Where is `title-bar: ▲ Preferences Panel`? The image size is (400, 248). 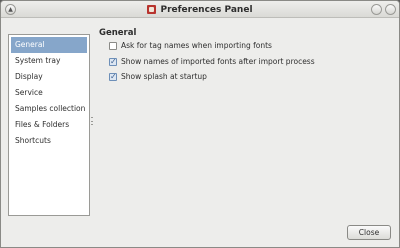 title-bar: ▲ Preferences Panel is located at coordinates (200, 9).